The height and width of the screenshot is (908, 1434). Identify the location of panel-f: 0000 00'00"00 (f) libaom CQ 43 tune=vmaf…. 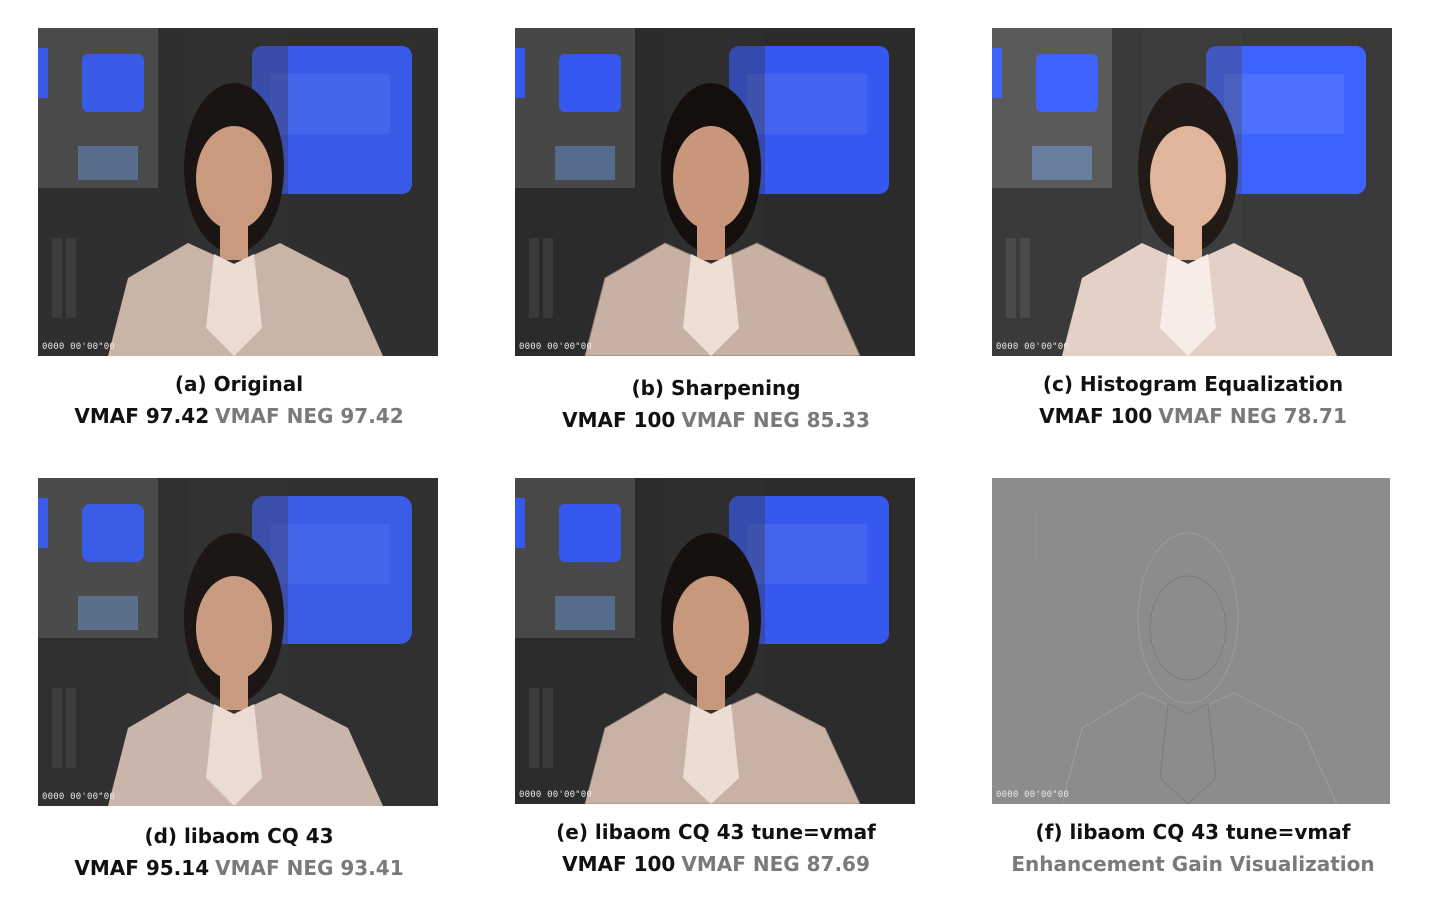
(1193, 679).